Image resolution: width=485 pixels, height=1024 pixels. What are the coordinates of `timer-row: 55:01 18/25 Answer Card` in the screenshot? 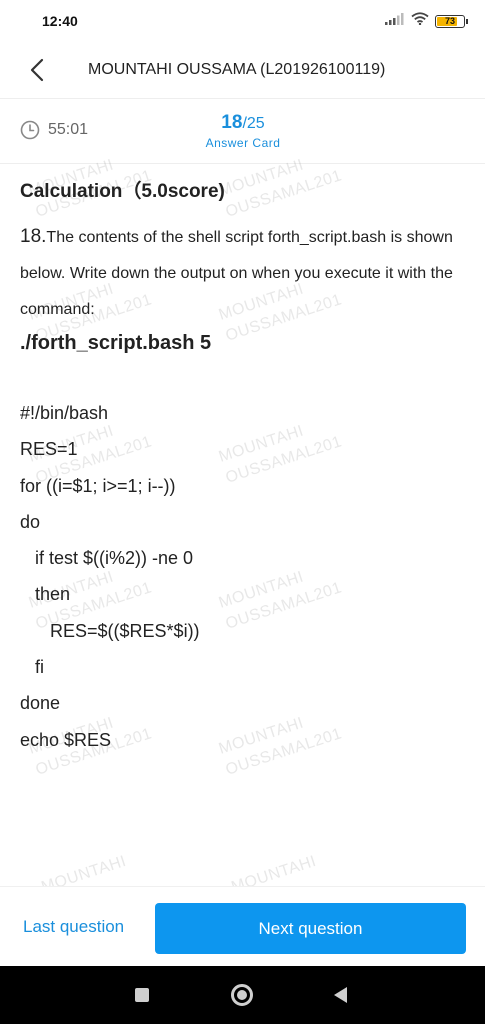 It's located at (242, 131).